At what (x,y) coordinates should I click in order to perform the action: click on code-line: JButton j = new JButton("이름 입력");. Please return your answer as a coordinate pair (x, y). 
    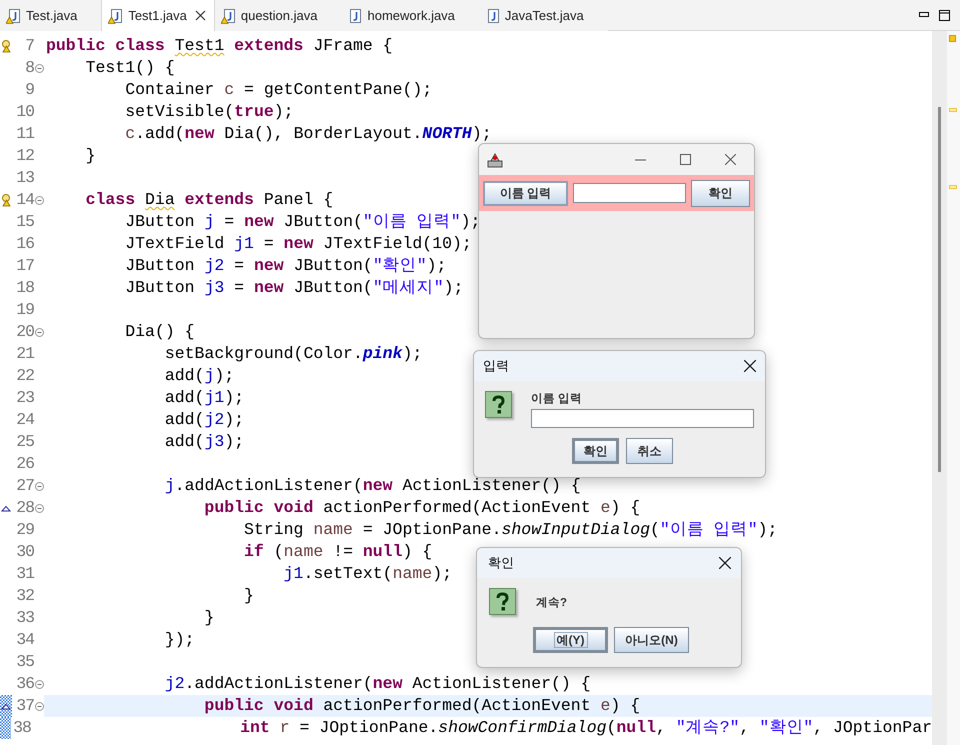
    Looking at the image, I should click on (302, 222).